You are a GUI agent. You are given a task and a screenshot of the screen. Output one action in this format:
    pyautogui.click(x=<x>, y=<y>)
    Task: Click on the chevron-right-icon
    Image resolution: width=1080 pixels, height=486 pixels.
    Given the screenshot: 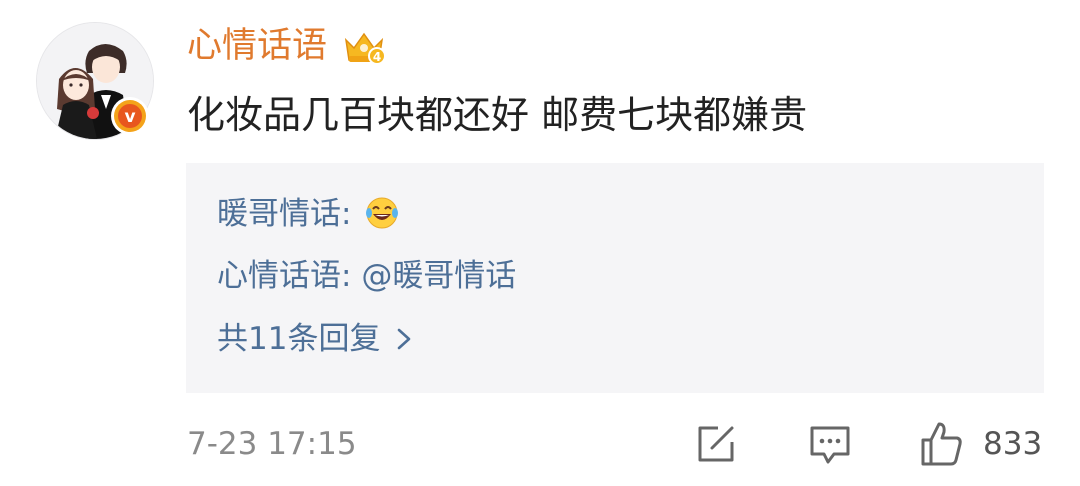 What is the action you would take?
    pyautogui.click(x=404, y=339)
    